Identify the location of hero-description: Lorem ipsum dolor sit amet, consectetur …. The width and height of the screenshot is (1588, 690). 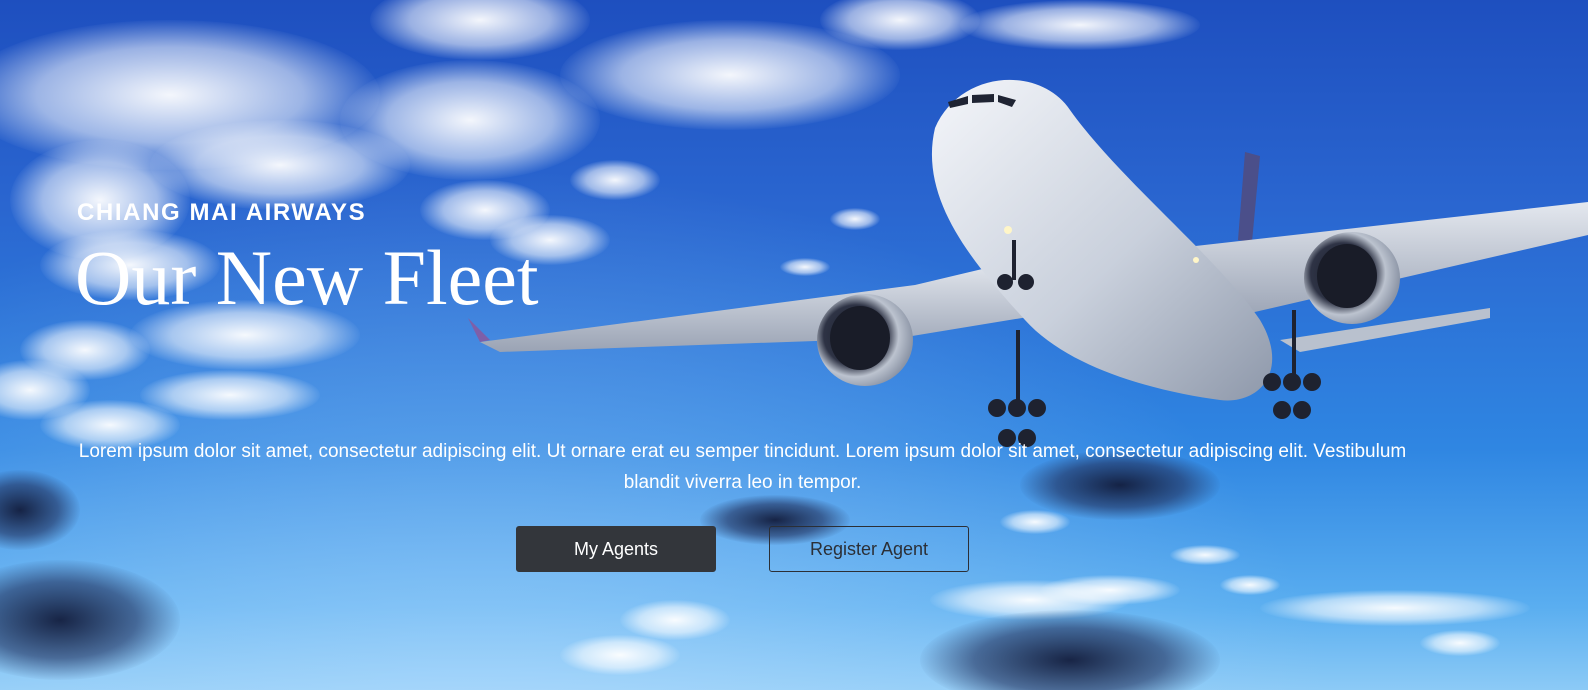
(742, 467).